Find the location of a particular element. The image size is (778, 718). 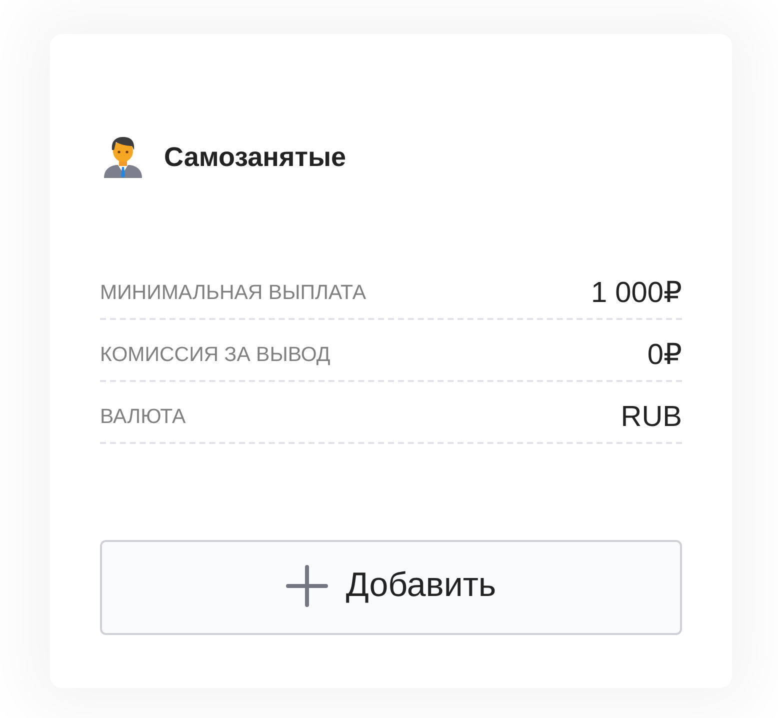

businessman-icon is located at coordinates (123, 157).